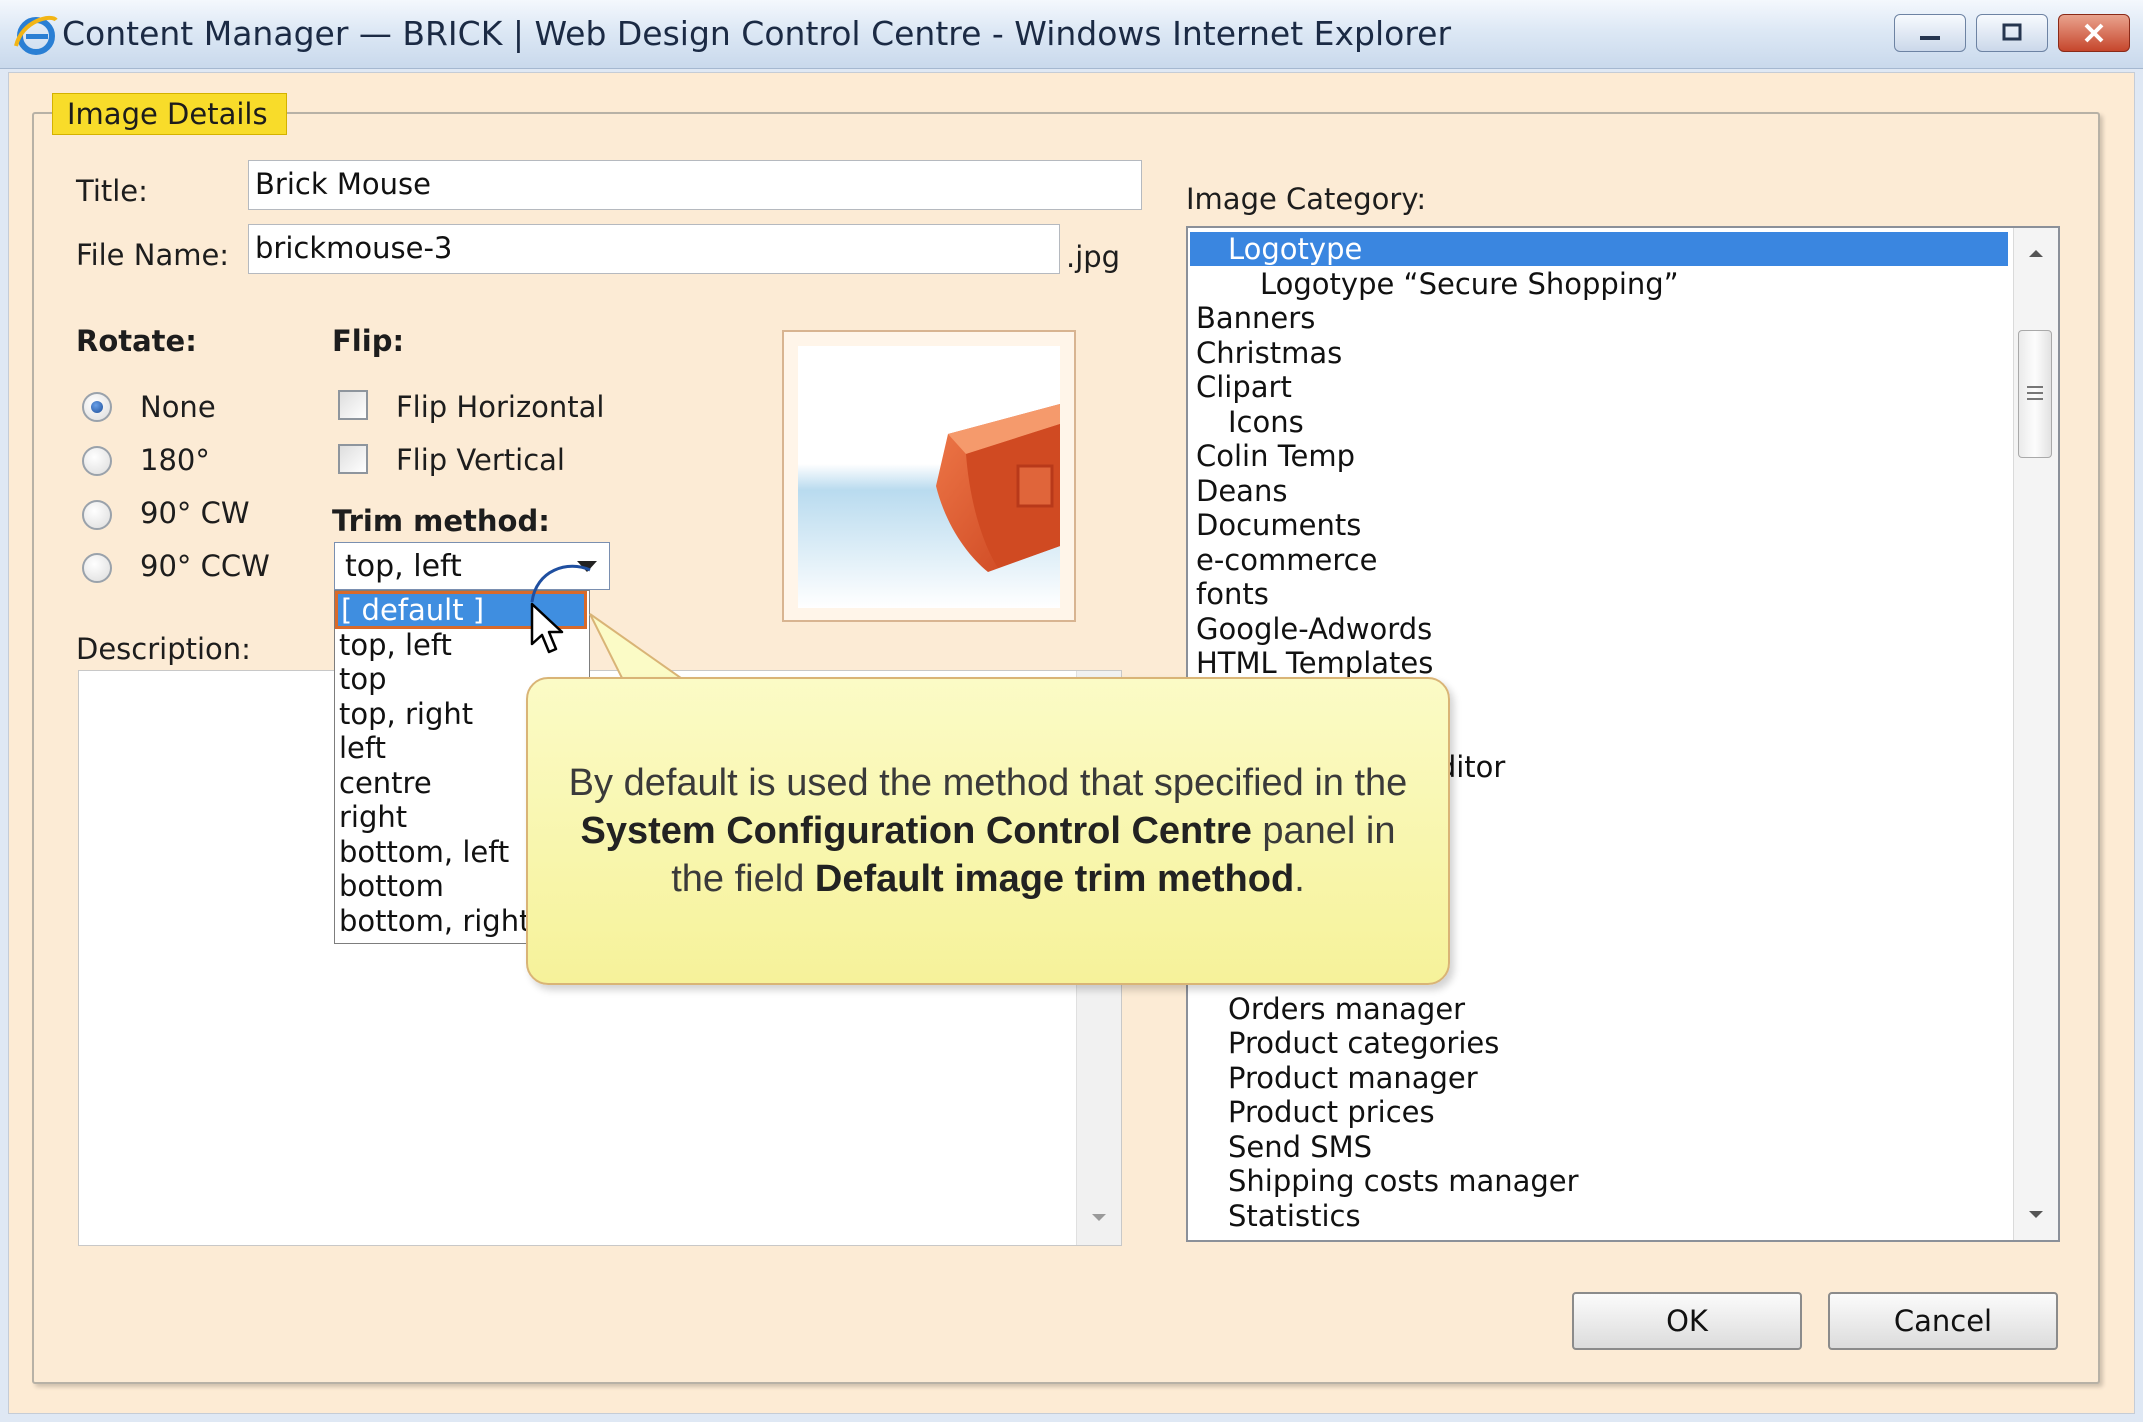 The width and height of the screenshot is (2143, 1422). Describe the element at coordinates (1286, 560) in the screenshot. I see `category-item: e-commerce` at that location.